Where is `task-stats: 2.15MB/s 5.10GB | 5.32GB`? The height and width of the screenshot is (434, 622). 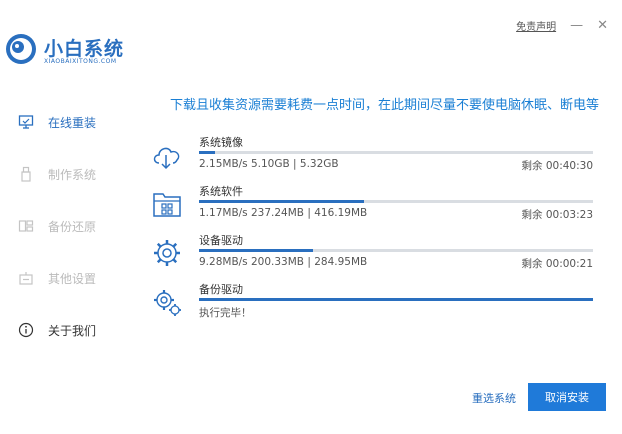
task-stats: 2.15MB/s 5.10GB | 5.32GB is located at coordinates (269, 164).